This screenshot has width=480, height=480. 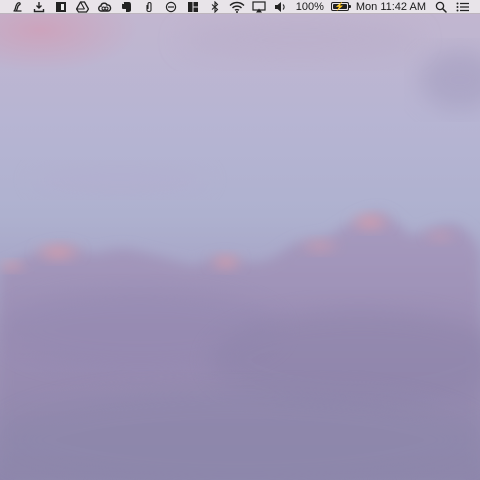 What do you see at coordinates (237, 7) in the screenshot?
I see `wifi-icon` at bounding box center [237, 7].